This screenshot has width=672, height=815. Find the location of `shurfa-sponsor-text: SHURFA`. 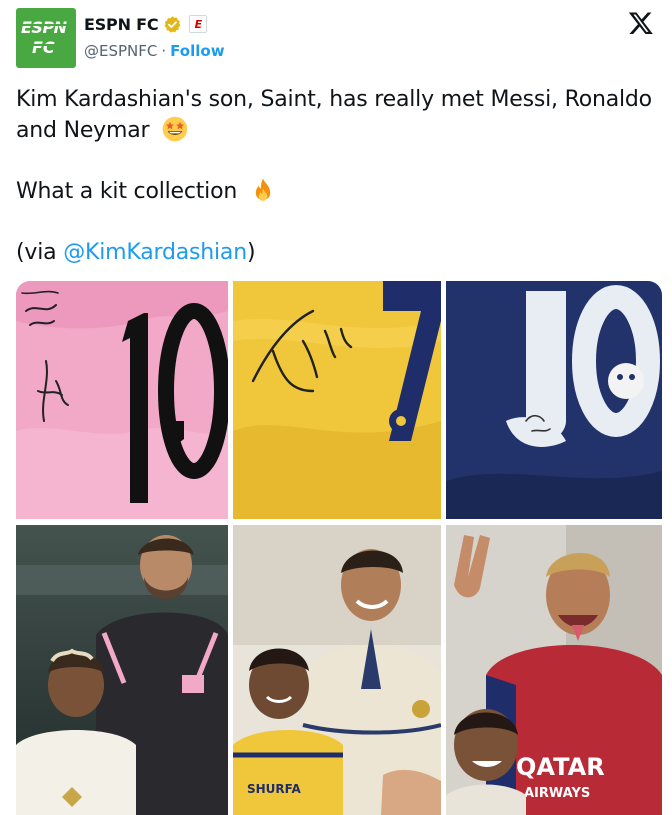

shurfa-sponsor-text: SHURFA is located at coordinates (274, 789).